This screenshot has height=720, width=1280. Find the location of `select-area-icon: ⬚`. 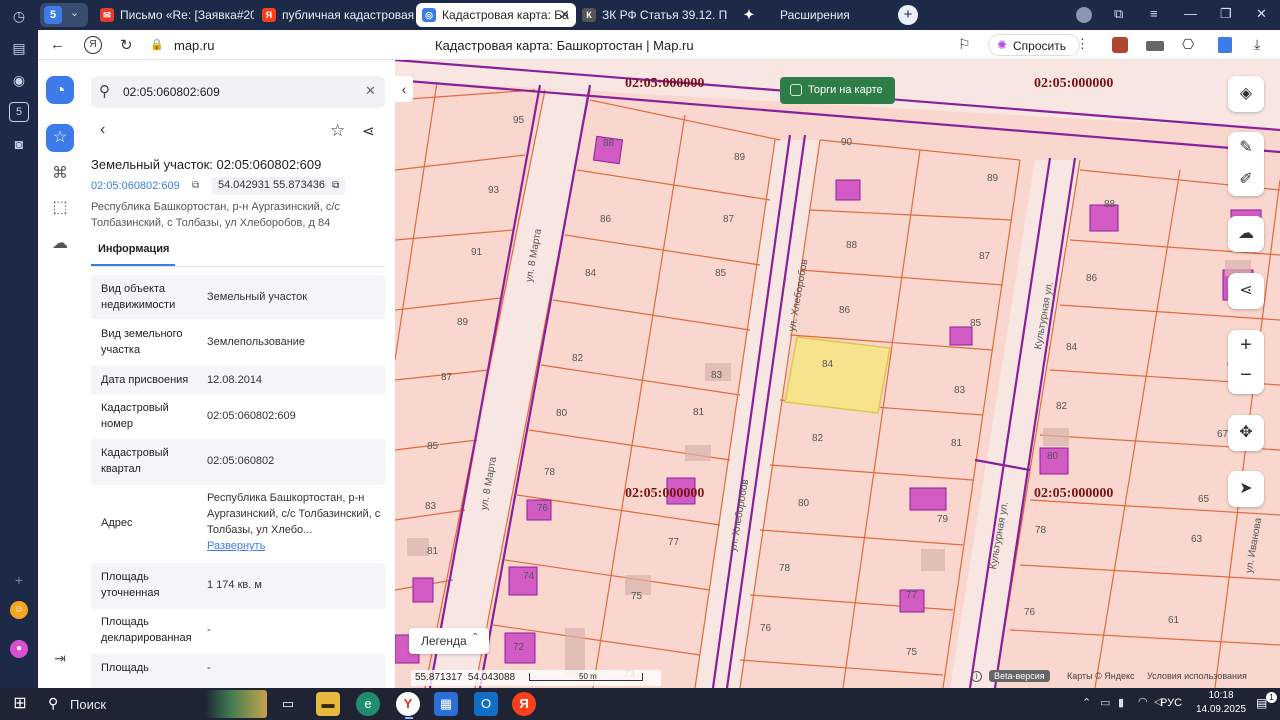

select-area-icon: ⬚ is located at coordinates (60, 208).